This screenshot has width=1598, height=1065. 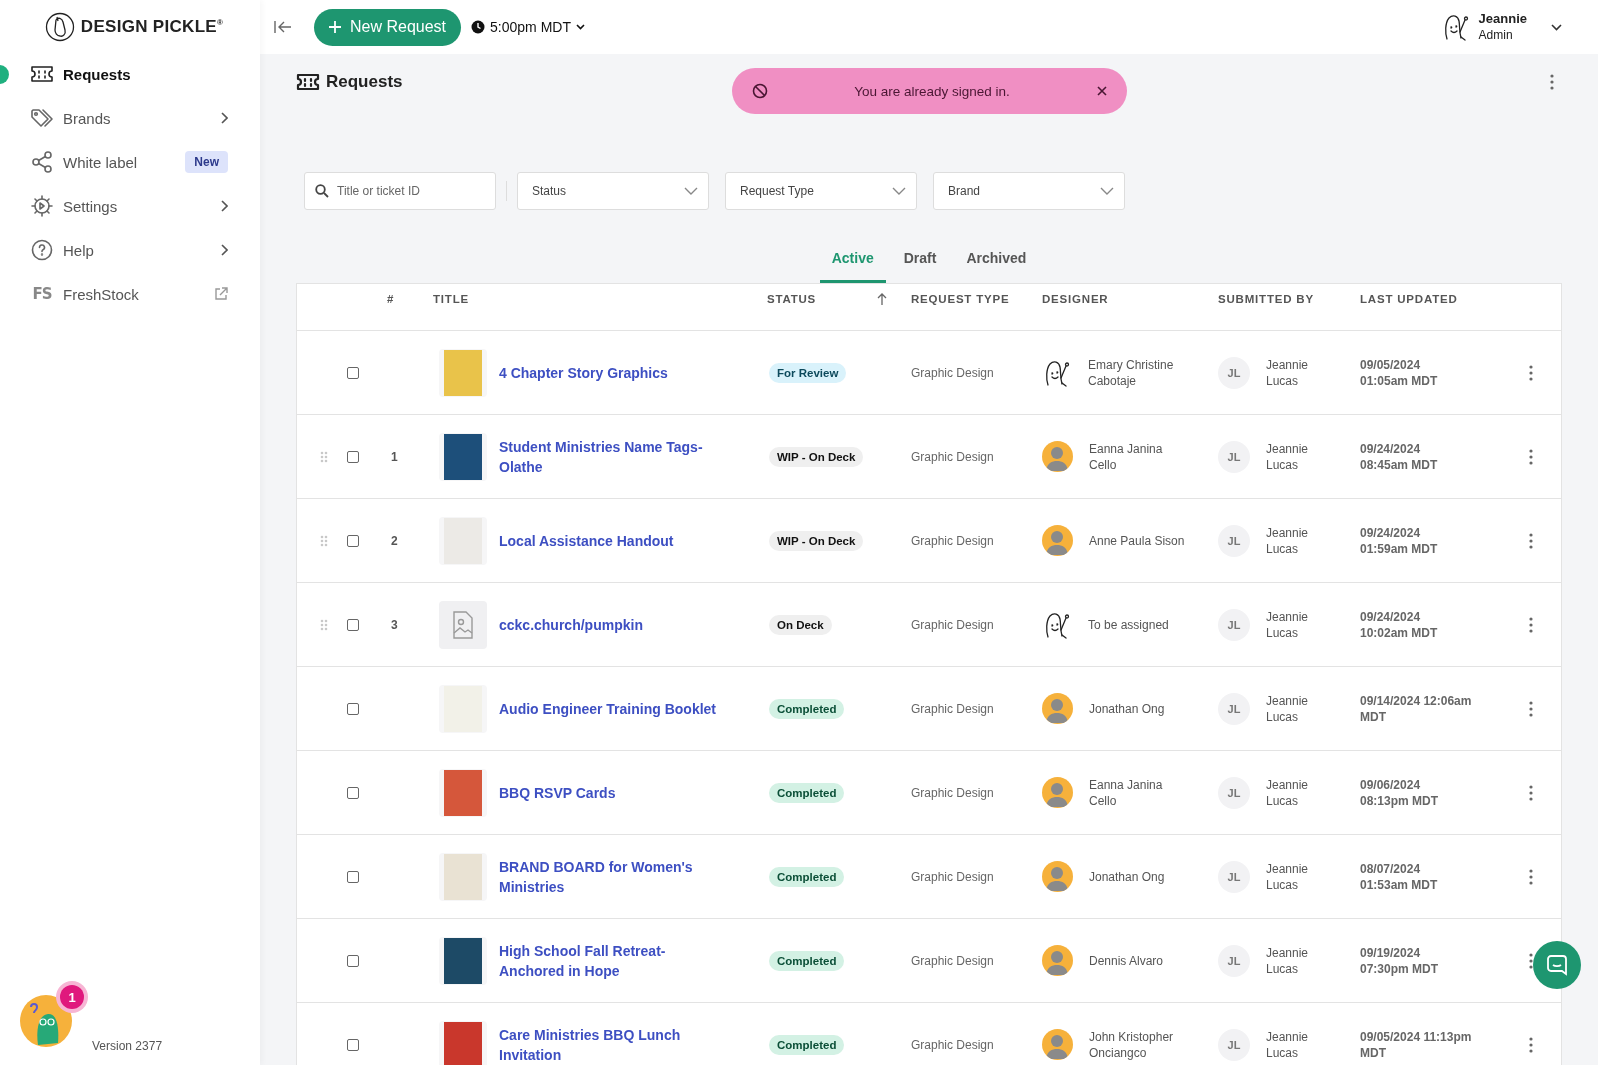 I want to click on tab: Draft, so click(x=920, y=260).